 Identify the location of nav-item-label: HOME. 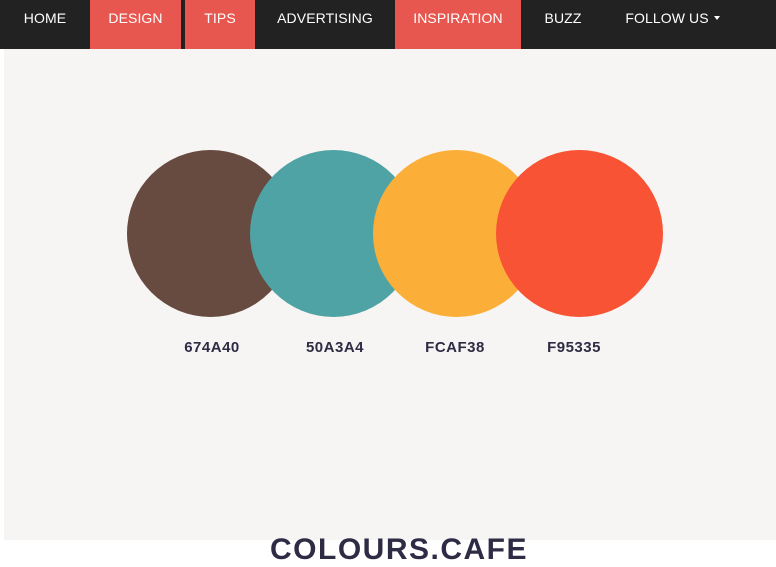
(45, 18).